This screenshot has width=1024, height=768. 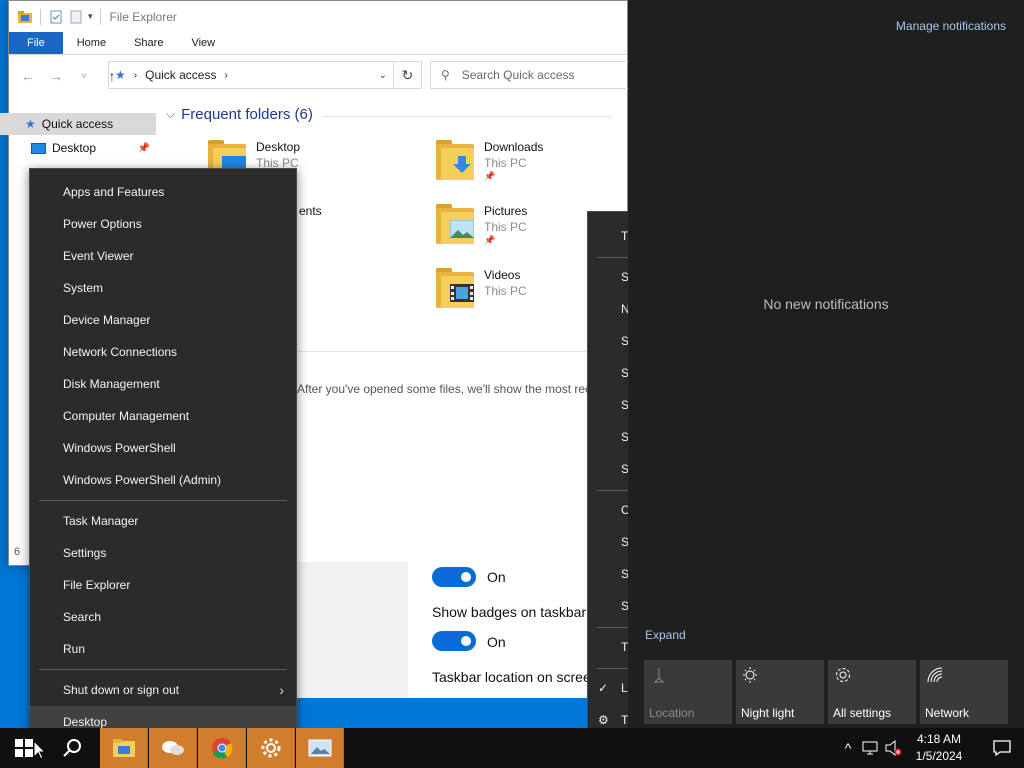 I want to click on chevron-down-icon: ⌵, so click(x=171, y=114).